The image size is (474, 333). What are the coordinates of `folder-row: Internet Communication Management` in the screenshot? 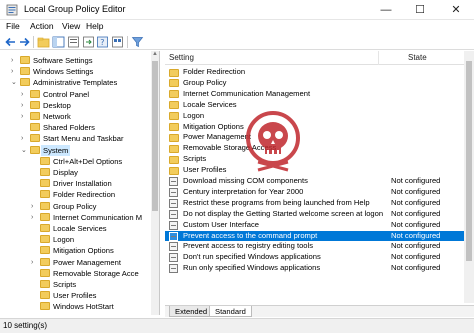 It's located at (315, 94).